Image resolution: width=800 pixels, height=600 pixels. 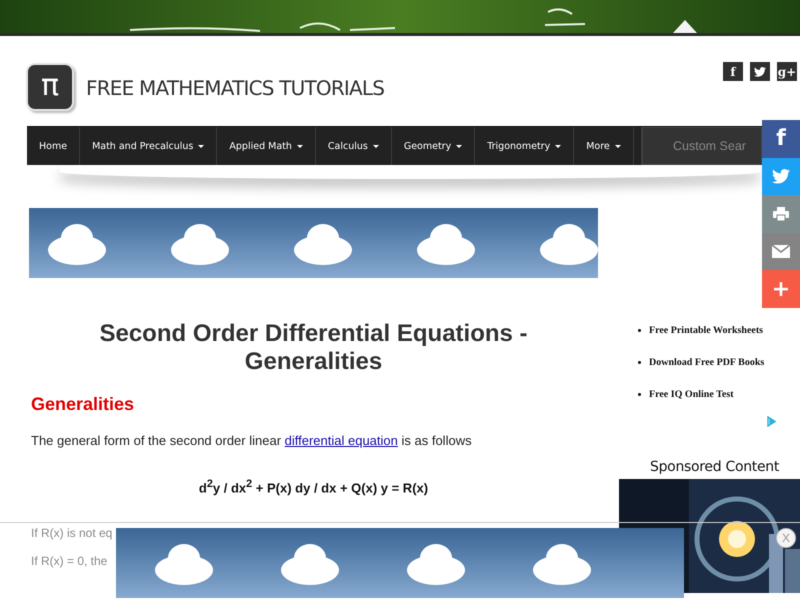 What do you see at coordinates (314, 487) in the screenshot?
I see `equation: d$^{2}$y / dx$^{2}$ + P(x) dy / dx + Q(x) y = R(x)` at bounding box center [314, 487].